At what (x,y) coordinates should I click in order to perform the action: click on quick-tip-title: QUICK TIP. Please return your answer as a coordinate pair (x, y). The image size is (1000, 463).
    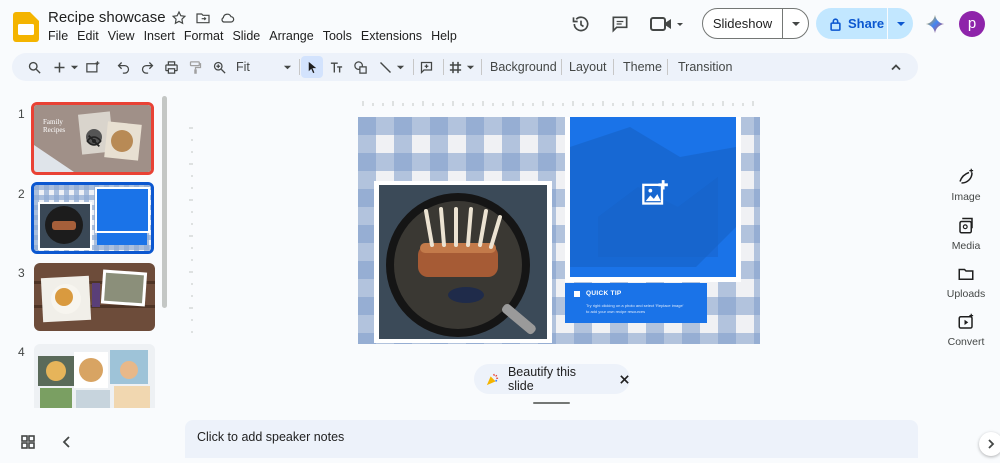
    Looking at the image, I should click on (604, 293).